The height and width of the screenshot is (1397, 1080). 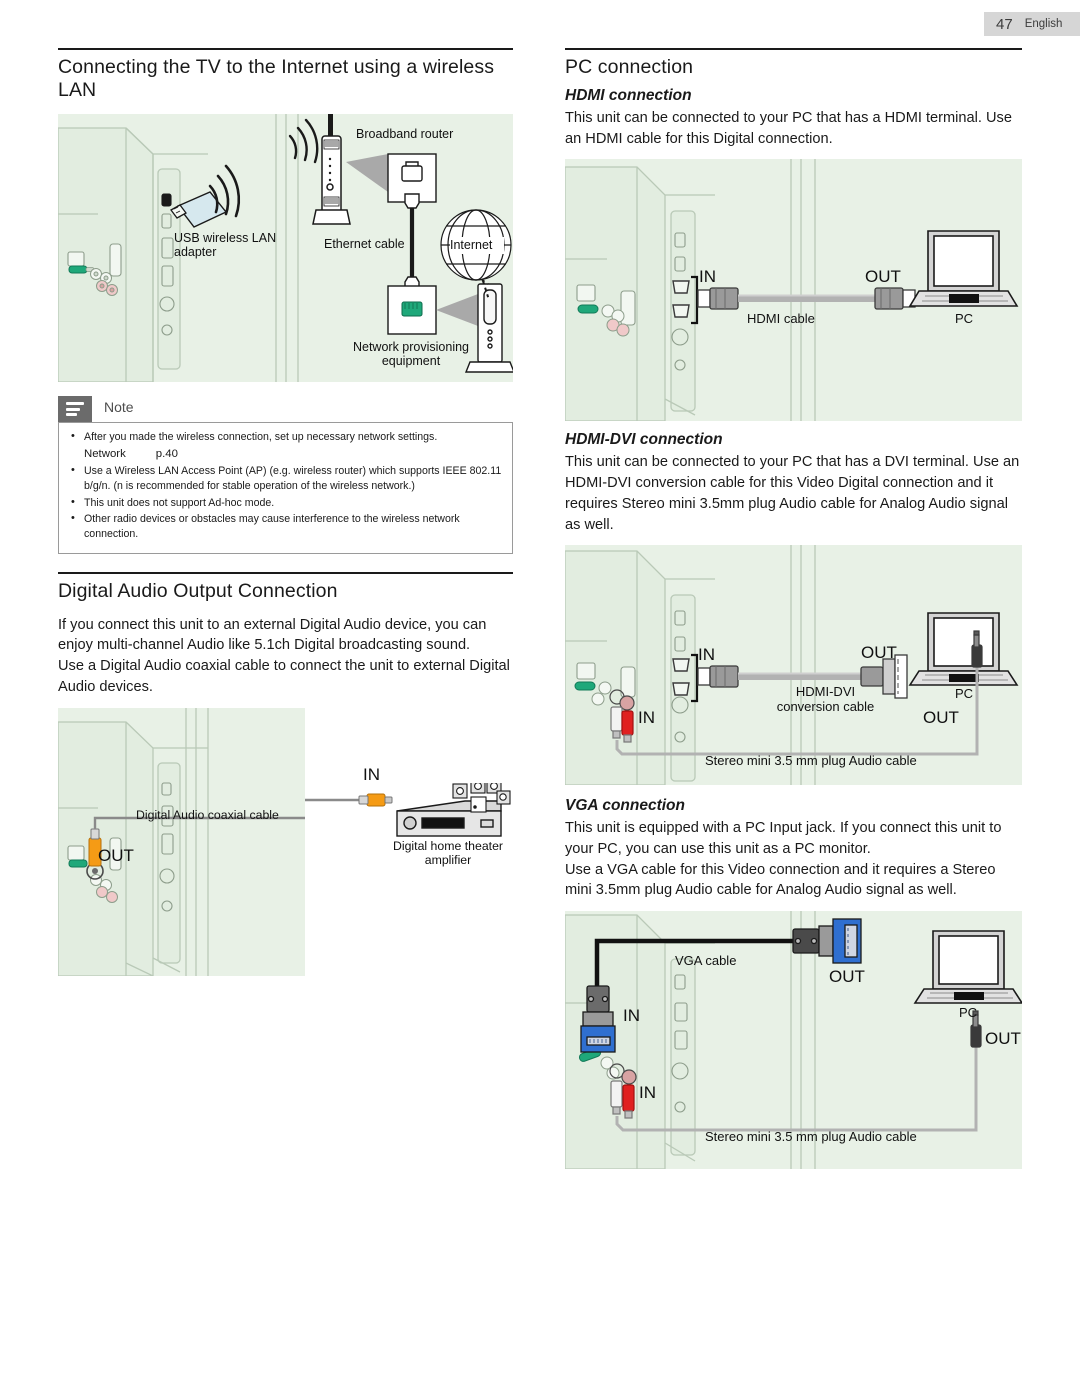 What do you see at coordinates (706, 961) in the screenshot?
I see `label-vga-cable: VGA cable` at bounding box center [706, 961].